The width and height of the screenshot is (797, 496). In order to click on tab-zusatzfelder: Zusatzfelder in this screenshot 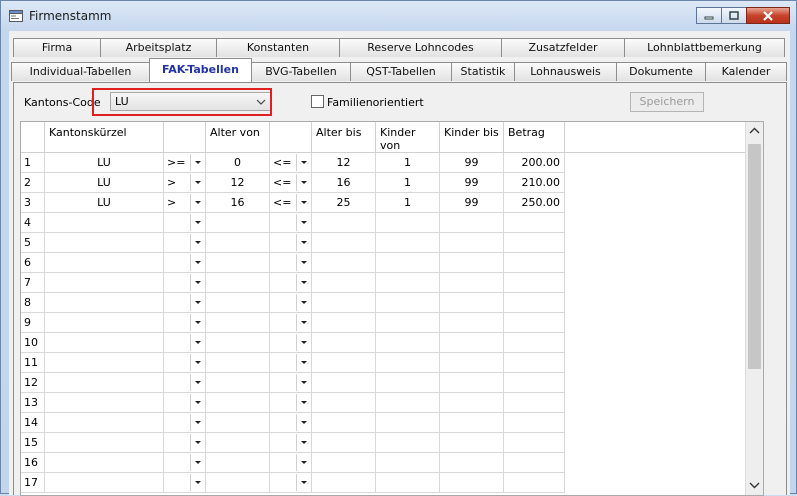, I will do `click(563, 47)`.